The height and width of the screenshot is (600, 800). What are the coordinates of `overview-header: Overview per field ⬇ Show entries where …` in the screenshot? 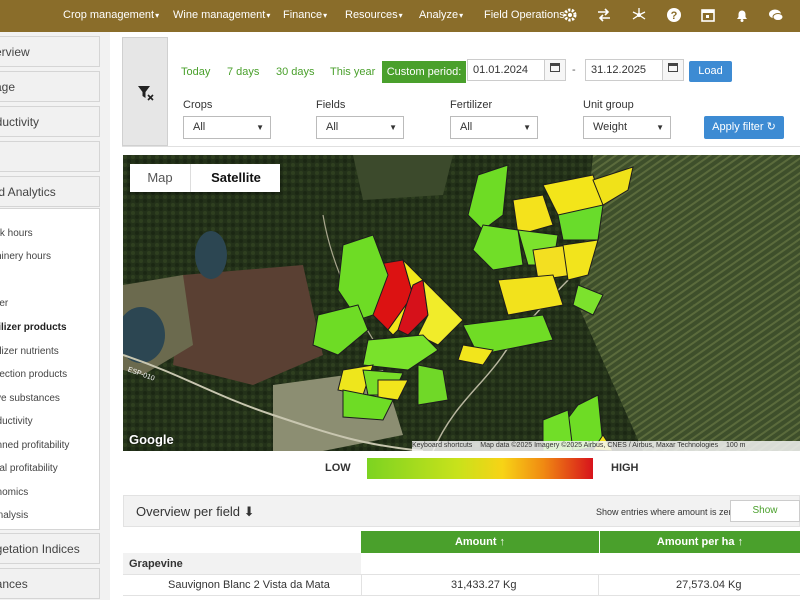 It's located at (461, 511).